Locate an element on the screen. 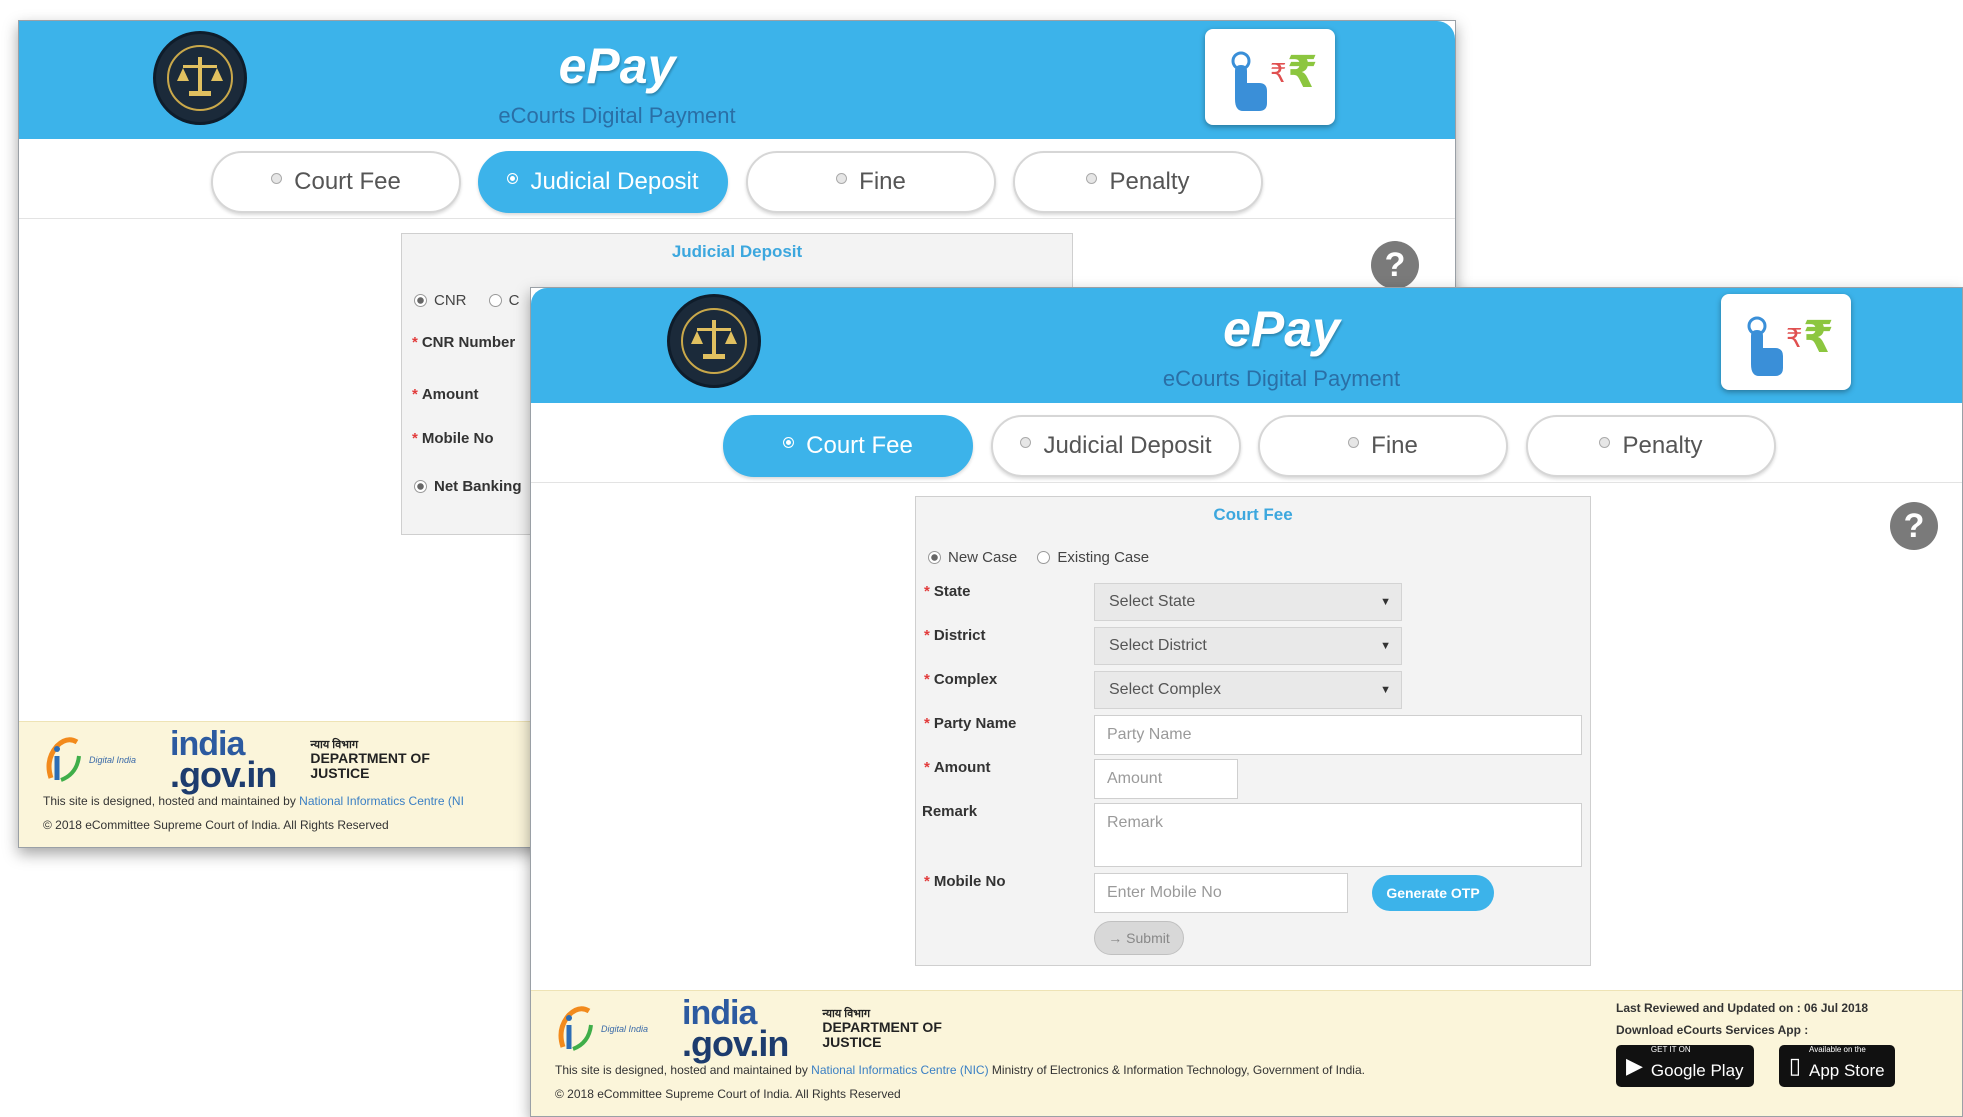 The height and width of the screenshot is (1117, 1963). radio-cnr is located at coordinates (420, 300).